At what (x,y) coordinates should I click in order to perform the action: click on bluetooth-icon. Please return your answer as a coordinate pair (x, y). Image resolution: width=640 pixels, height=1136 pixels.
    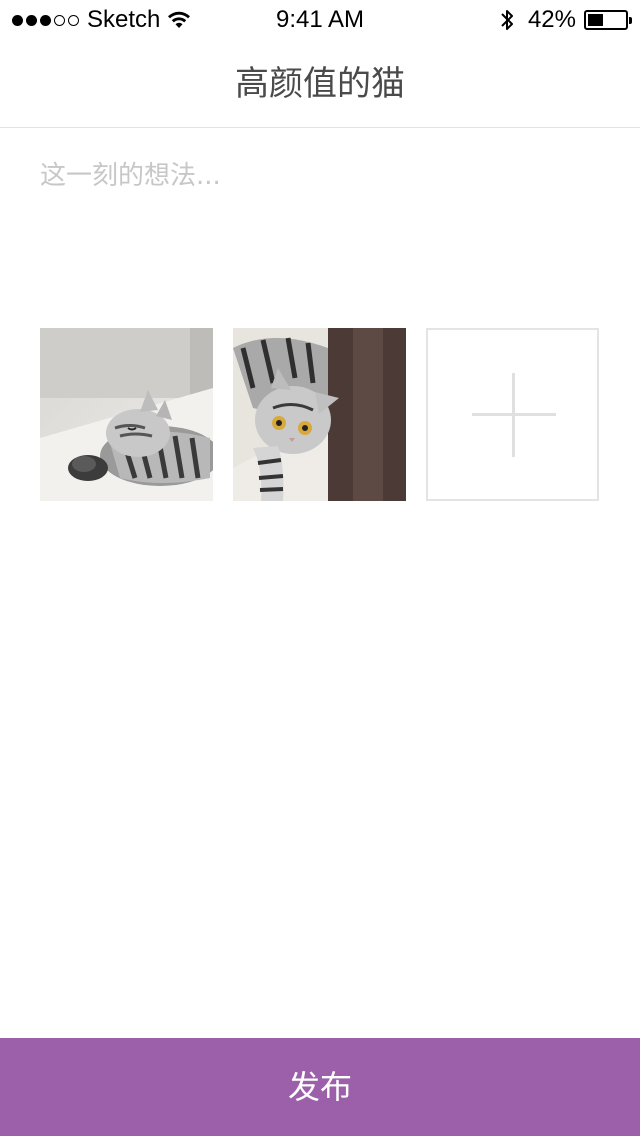
    Looking at the image, I should click on (507, 20).